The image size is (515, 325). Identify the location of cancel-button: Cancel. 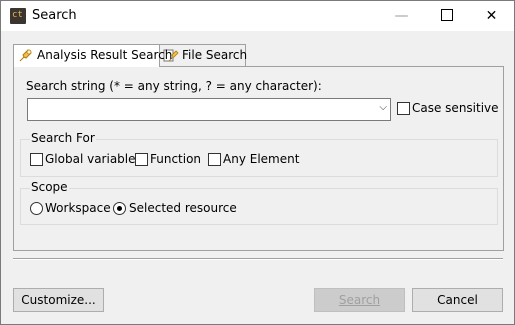
(457, 300).